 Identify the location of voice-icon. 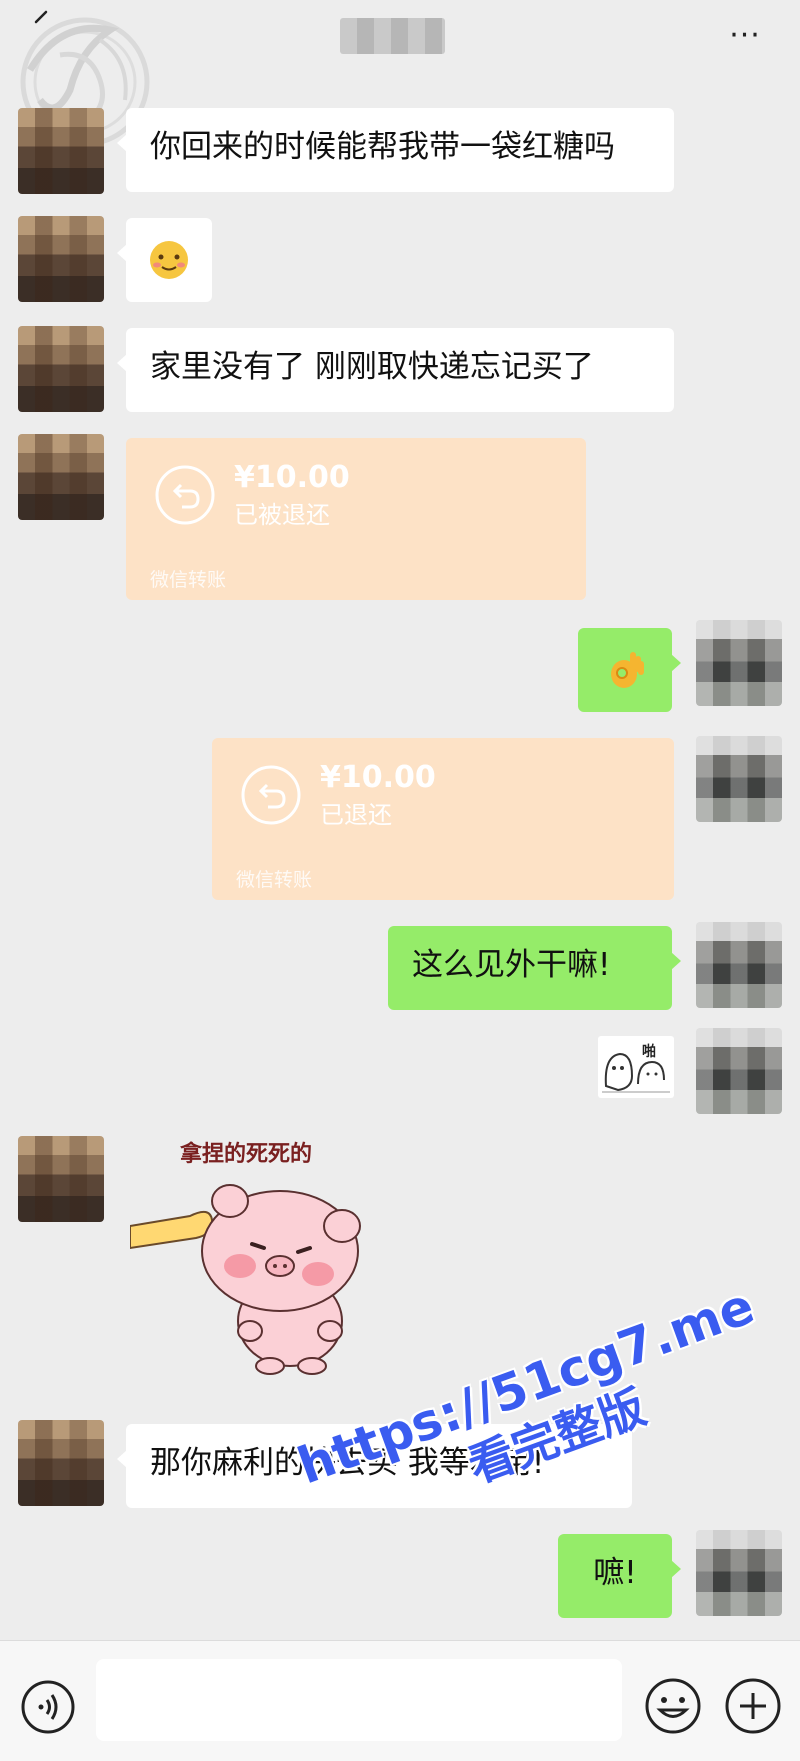
(48, 1707).